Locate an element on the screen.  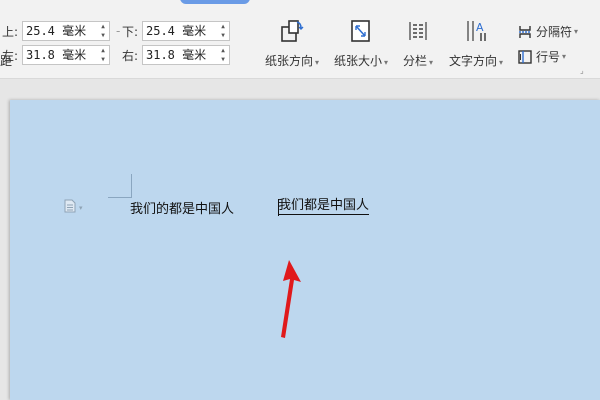
red-arrow-annotation is located at coordinates (290, 300).